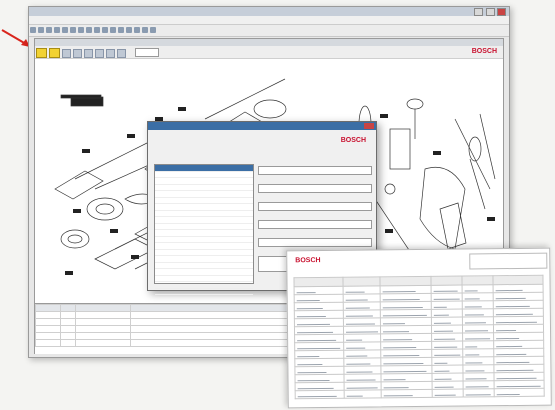 This screenshot has height=410, width=555. Describe the element at coordinates (479, 12) in the screenshot. I see `minimize-button` at that location.